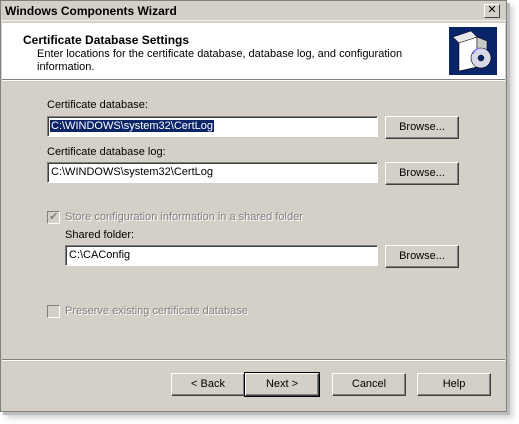  I want to click on back-button: < Back, so click(208, 384).